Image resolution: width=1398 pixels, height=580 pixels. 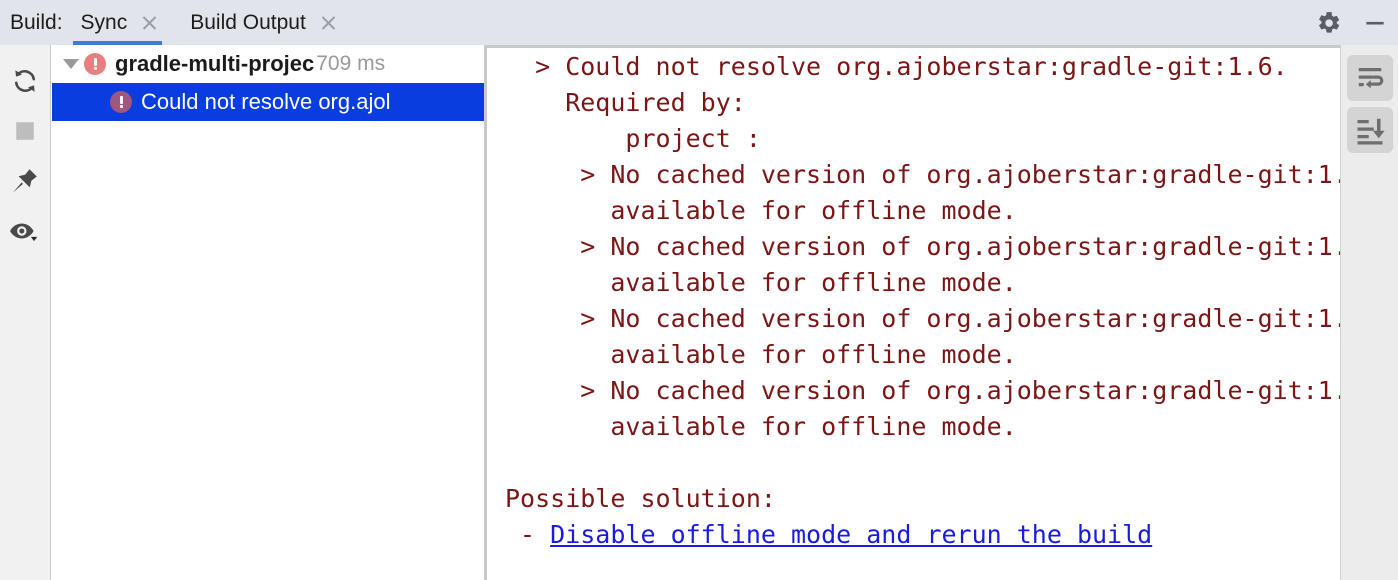 I want to click on pin-icon, so click(x=24, y=181).